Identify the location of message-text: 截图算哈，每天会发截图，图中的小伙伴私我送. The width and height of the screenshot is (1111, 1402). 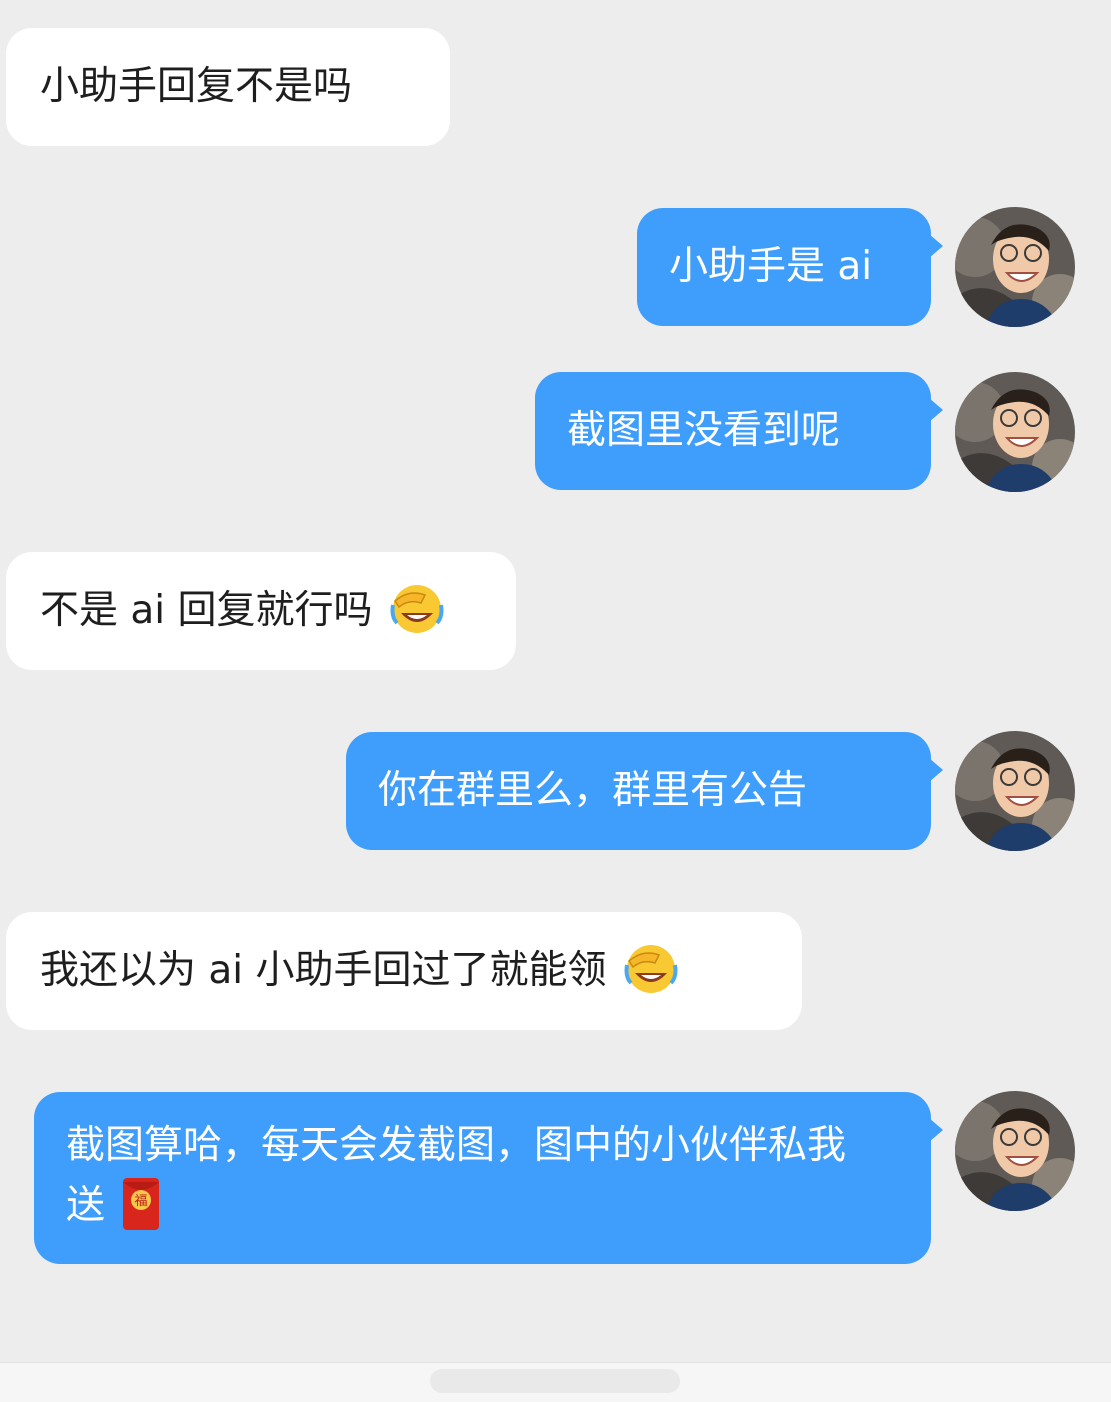
(456, 1175).